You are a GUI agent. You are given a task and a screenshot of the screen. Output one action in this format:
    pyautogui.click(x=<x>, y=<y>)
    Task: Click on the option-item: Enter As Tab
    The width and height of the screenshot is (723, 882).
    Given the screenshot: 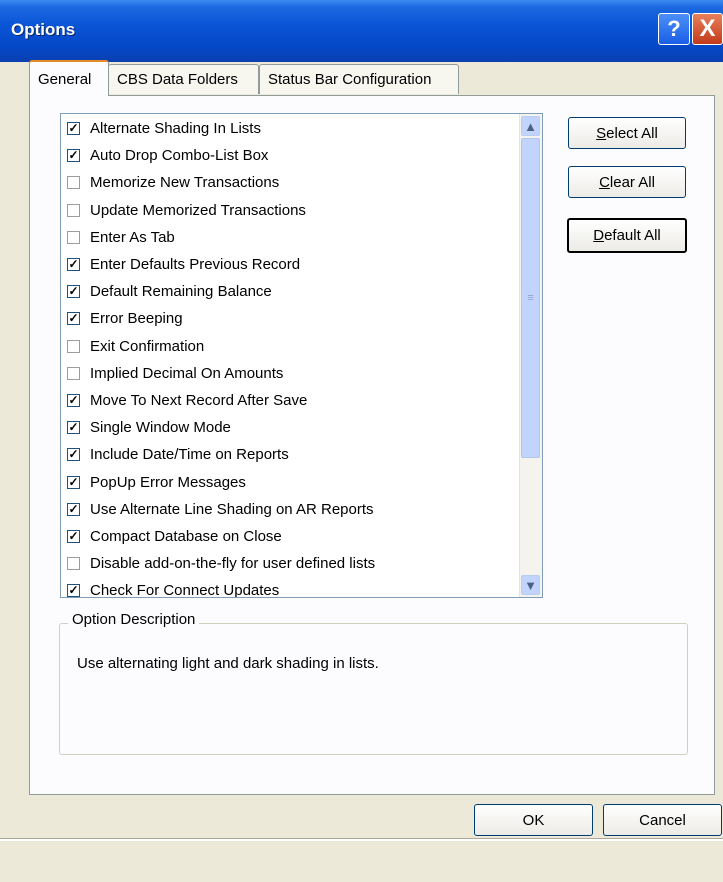 What is the action you would take?
    pyautogui.click(x=121, y=237)
    